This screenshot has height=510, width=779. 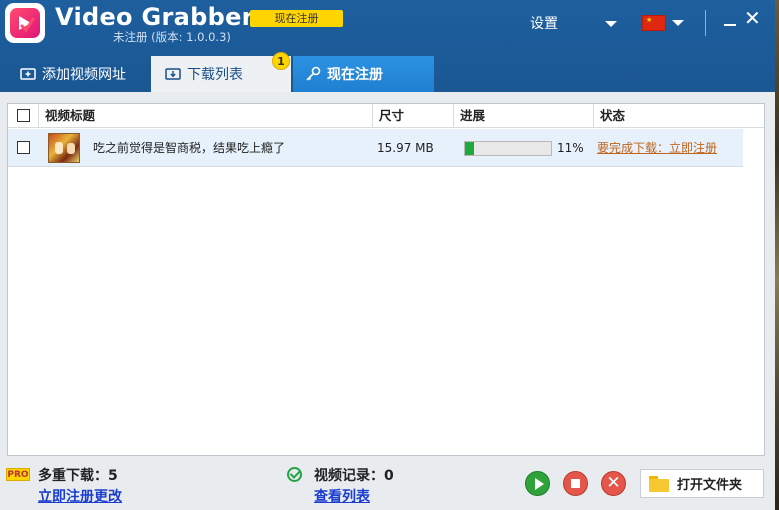 I want to click on background-window-edge, so click(x=777, y=255).